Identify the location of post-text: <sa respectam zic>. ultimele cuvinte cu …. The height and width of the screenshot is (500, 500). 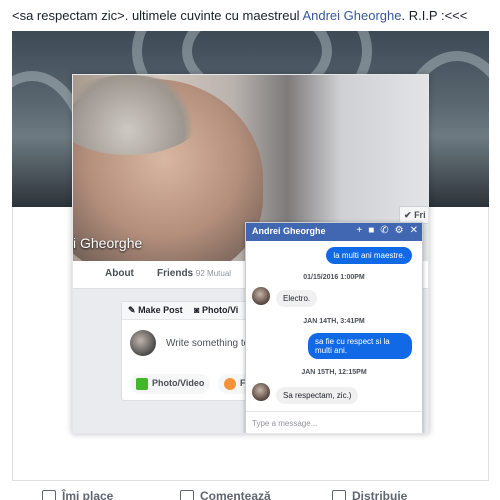
(239, 15).